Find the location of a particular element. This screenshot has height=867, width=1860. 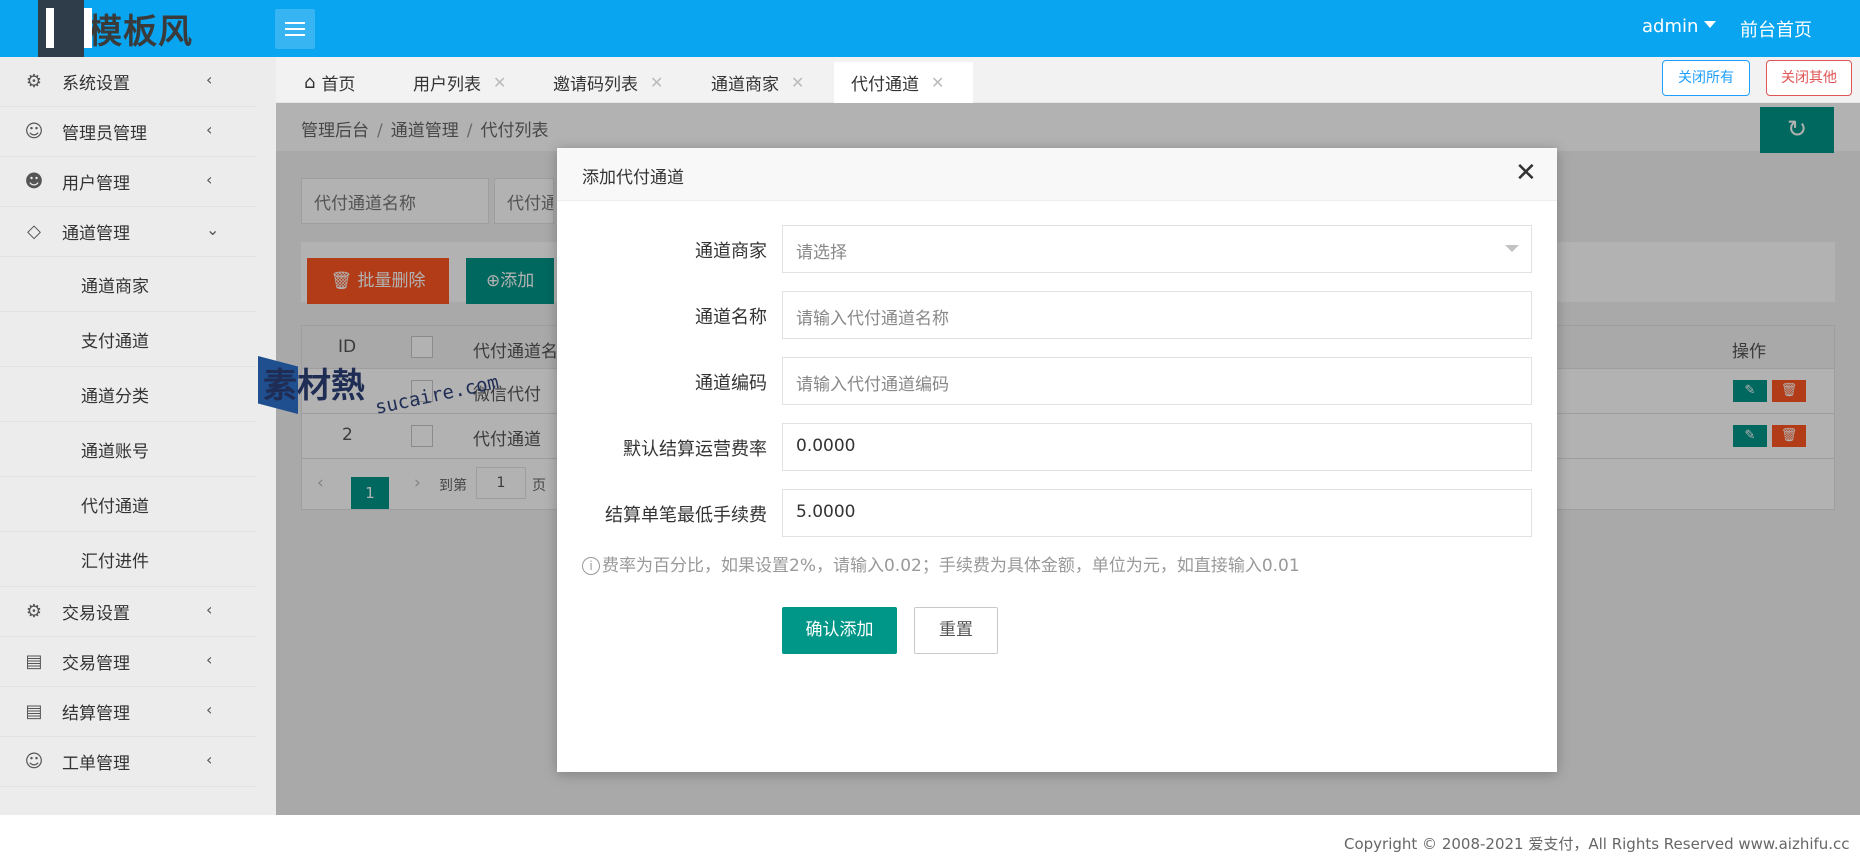

info-icon: i is located at coordinates (591, 566).